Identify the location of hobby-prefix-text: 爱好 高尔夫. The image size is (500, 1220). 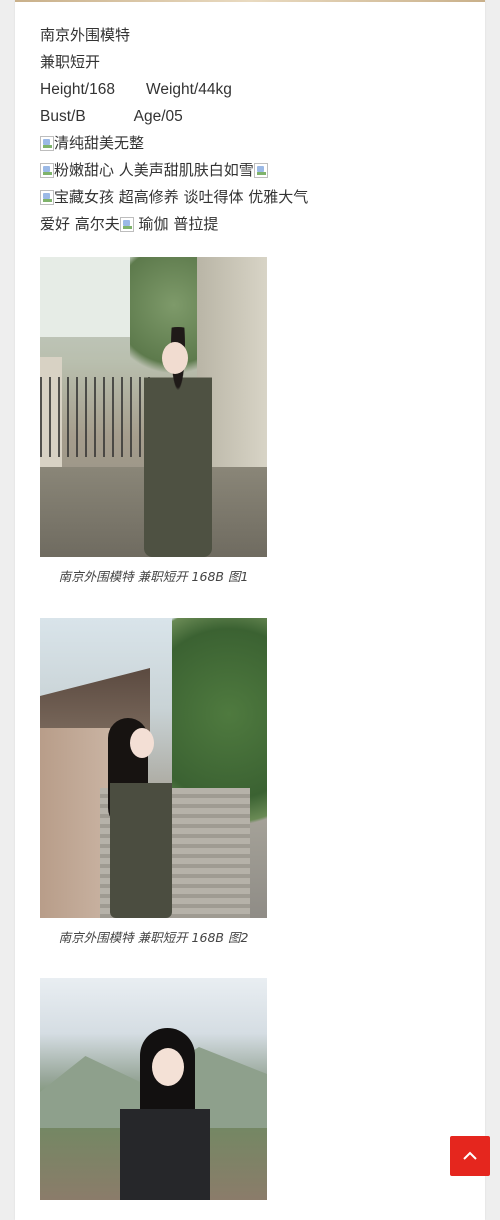
(80, 224).